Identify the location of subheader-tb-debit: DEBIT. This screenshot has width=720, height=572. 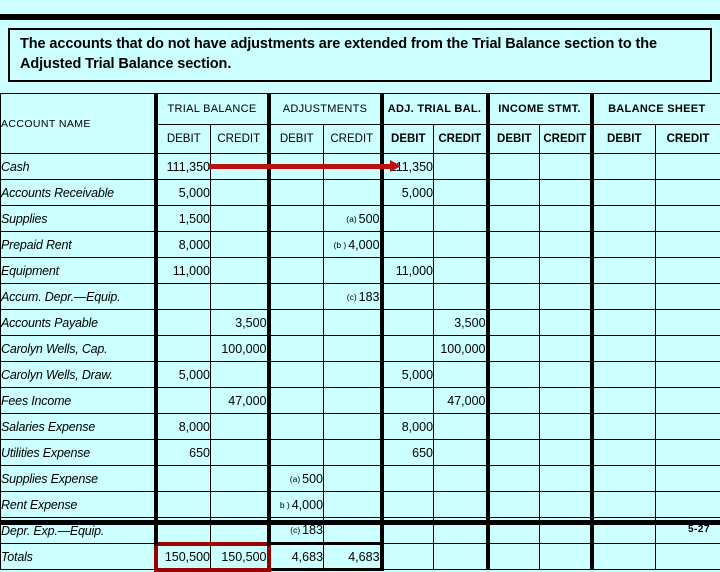
(183, 139).